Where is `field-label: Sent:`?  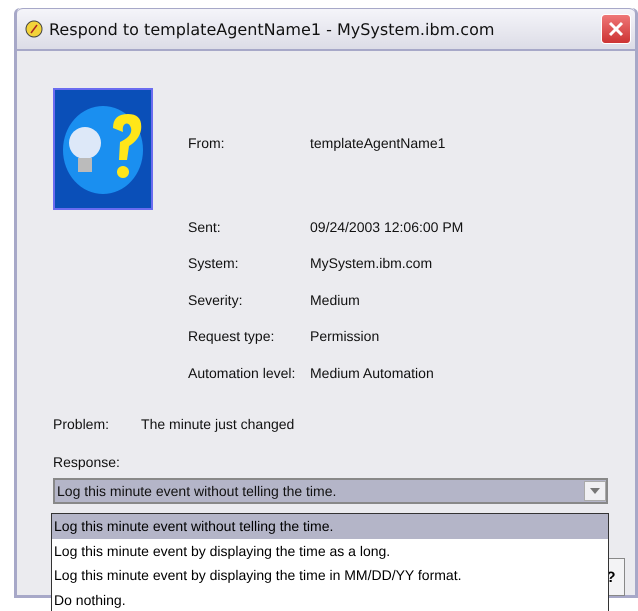 field-label: Sent: is located at coordinates (205, 227).